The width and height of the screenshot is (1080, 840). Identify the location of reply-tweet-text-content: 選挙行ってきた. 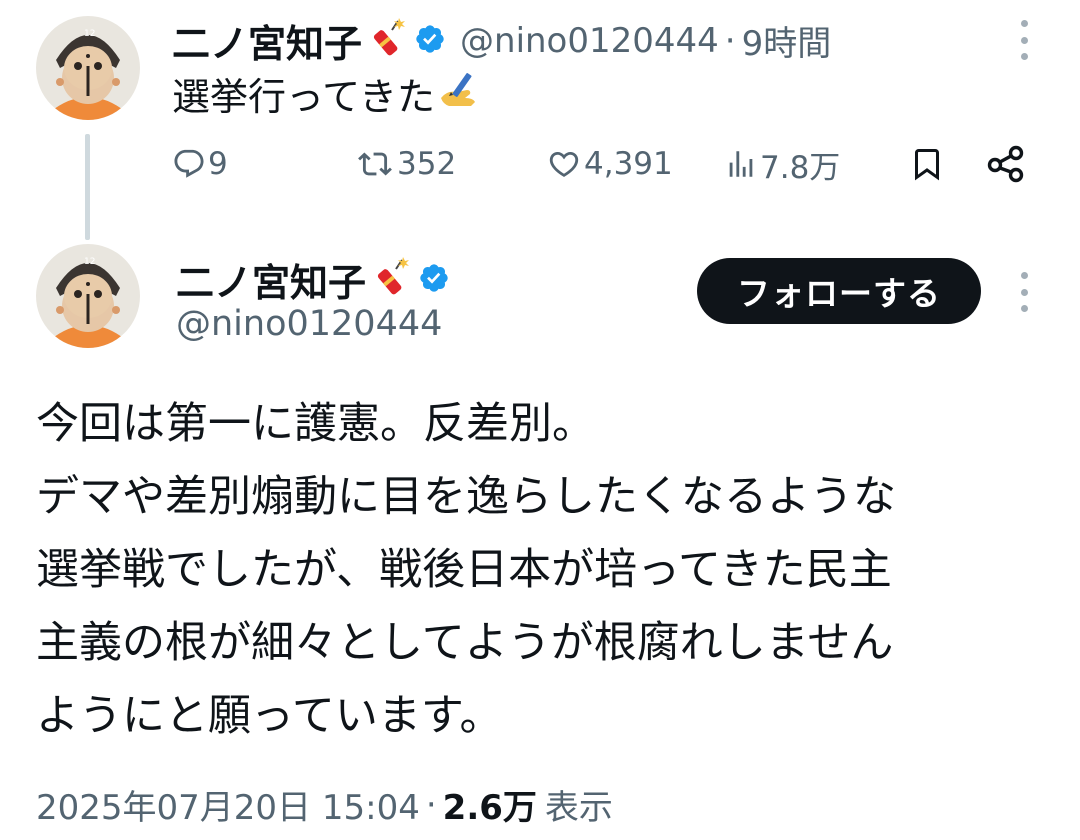
(303, 97).